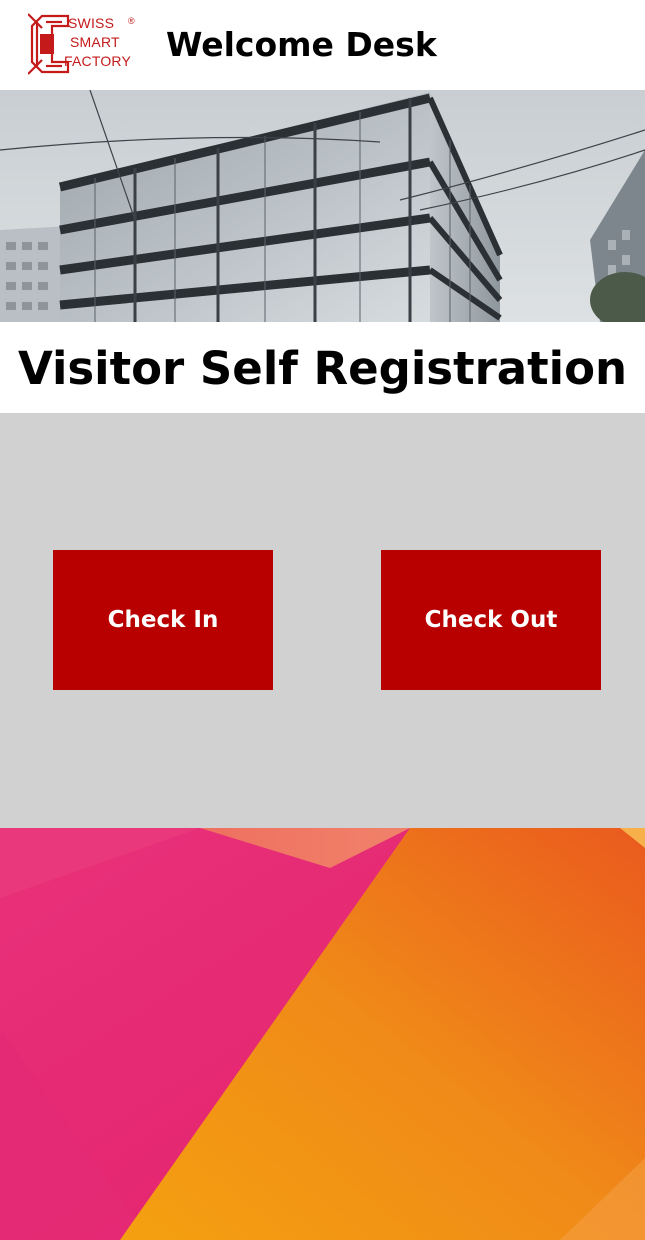  What do you see at coordinates (163, 620) in the screenshot?
I see `check-in-button: Check In` at bounding box center [163, 620].